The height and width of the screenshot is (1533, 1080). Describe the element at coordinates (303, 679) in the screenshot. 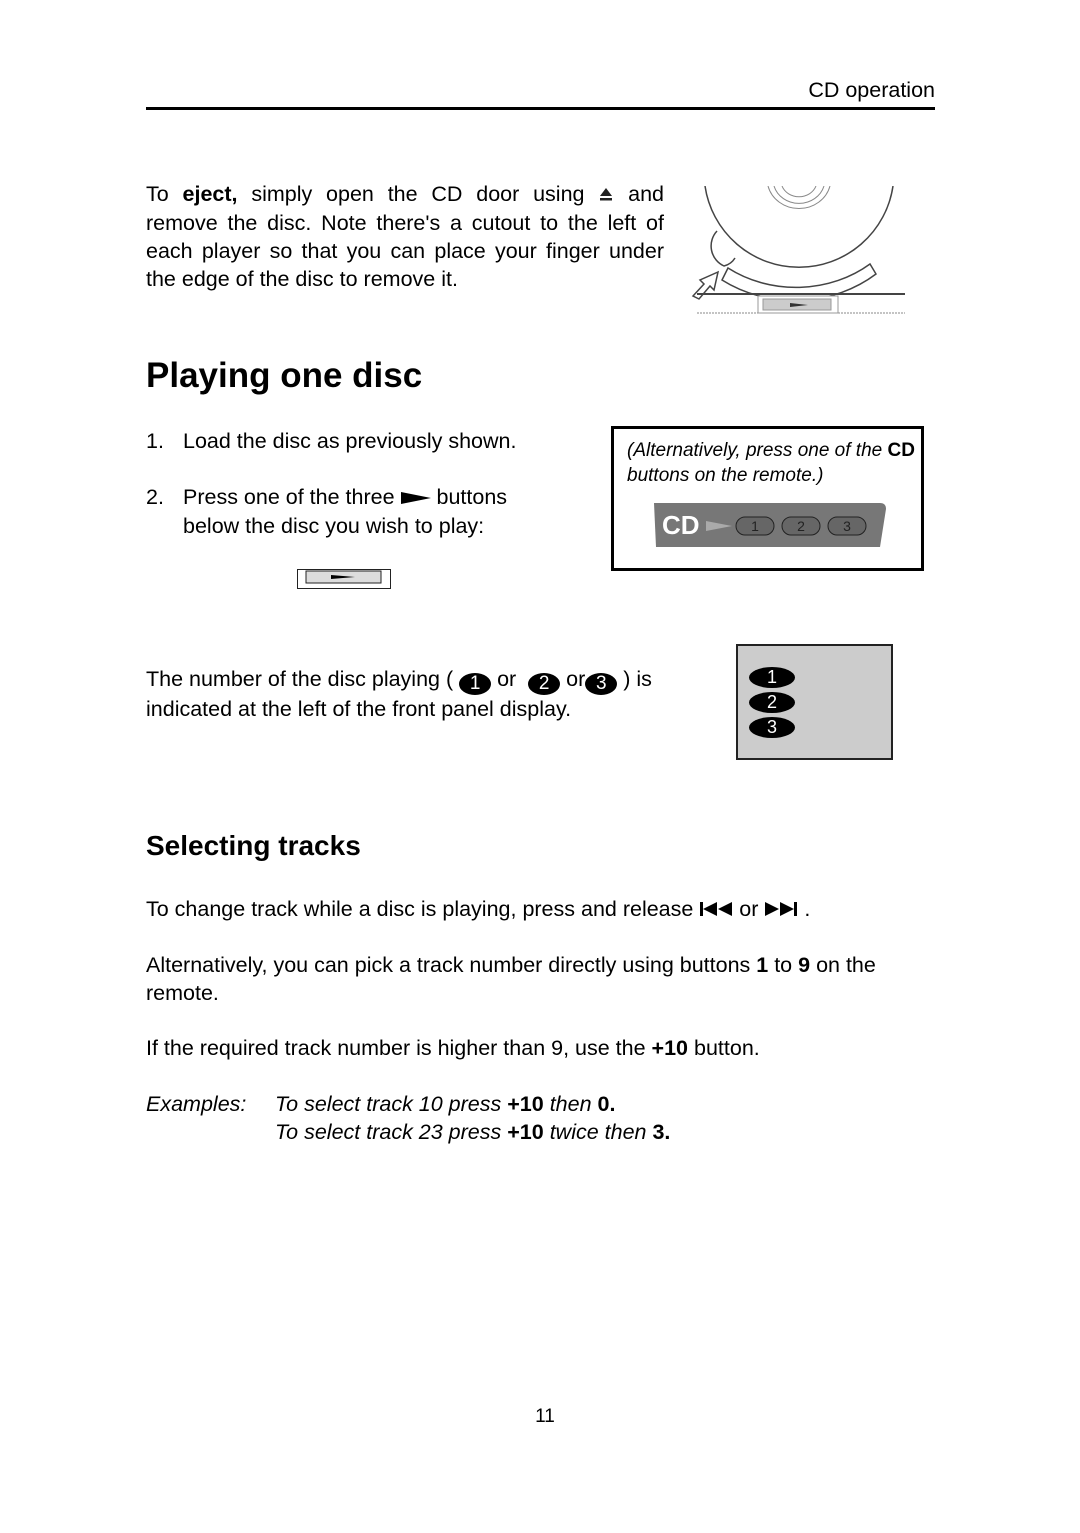

I see `text: The number of the disc playing (` at that location.